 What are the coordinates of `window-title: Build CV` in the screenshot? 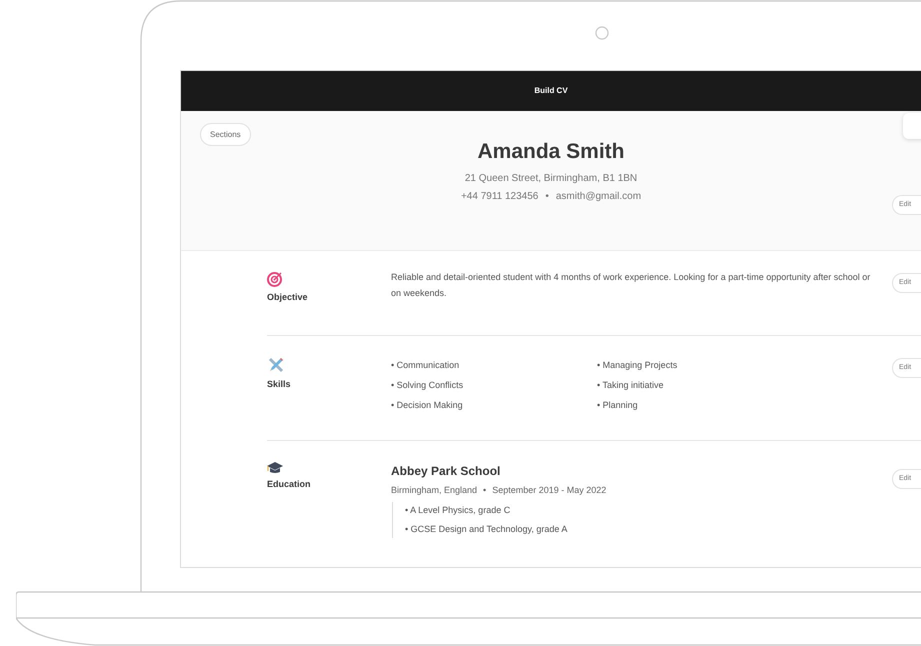 It's located at (551, 91).